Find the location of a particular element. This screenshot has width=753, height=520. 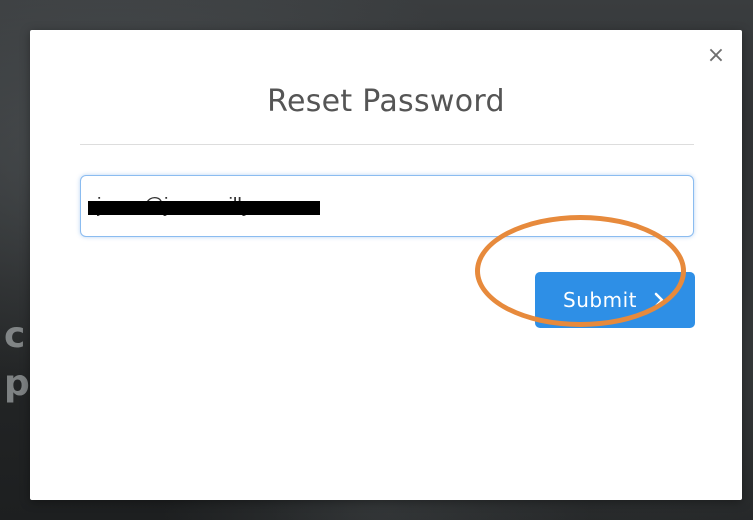

close-icon: × is located at coordinates (716, 56).